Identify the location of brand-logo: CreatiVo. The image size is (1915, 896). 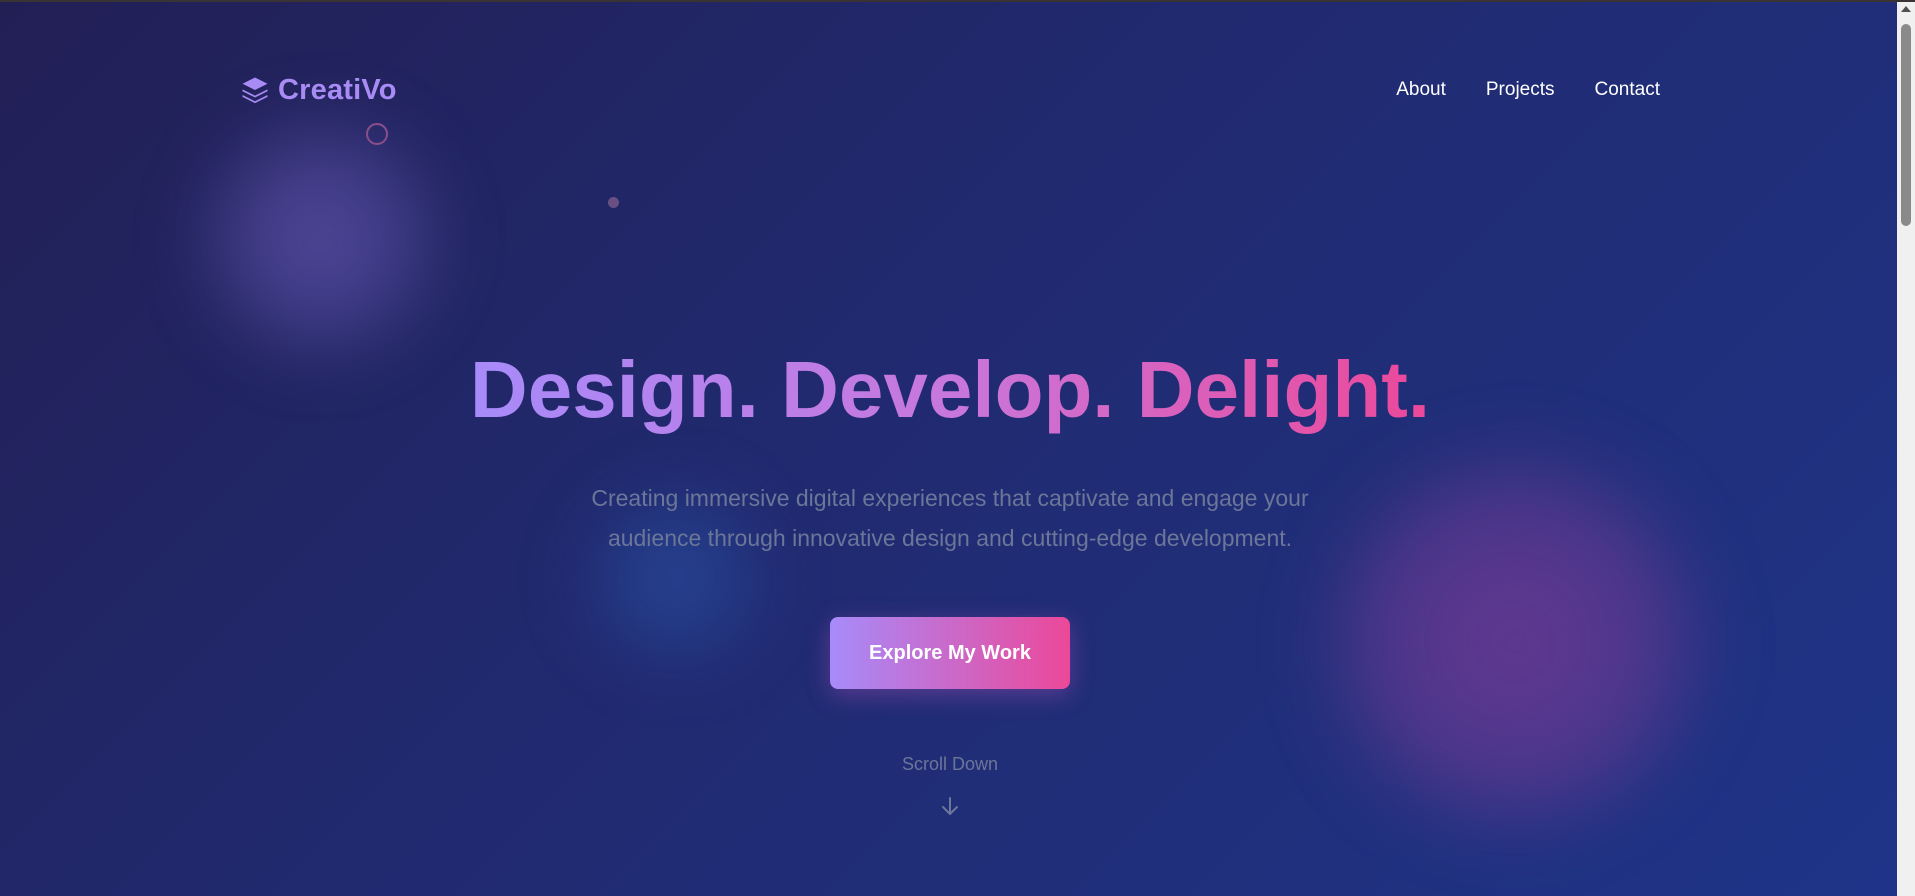
(318, 90).